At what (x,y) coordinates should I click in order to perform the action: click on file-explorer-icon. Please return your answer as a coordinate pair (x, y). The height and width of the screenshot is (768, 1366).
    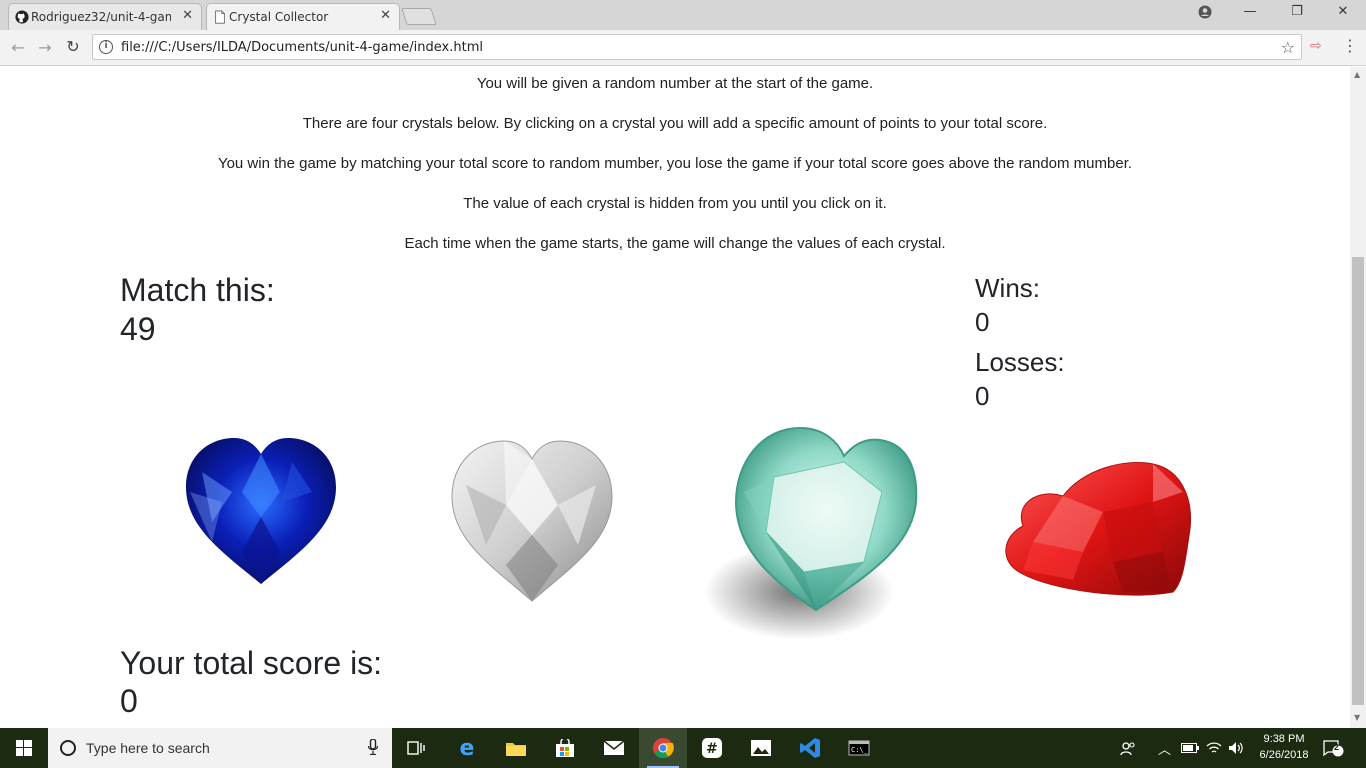
    Looking at the image, I should click on (516, 748).